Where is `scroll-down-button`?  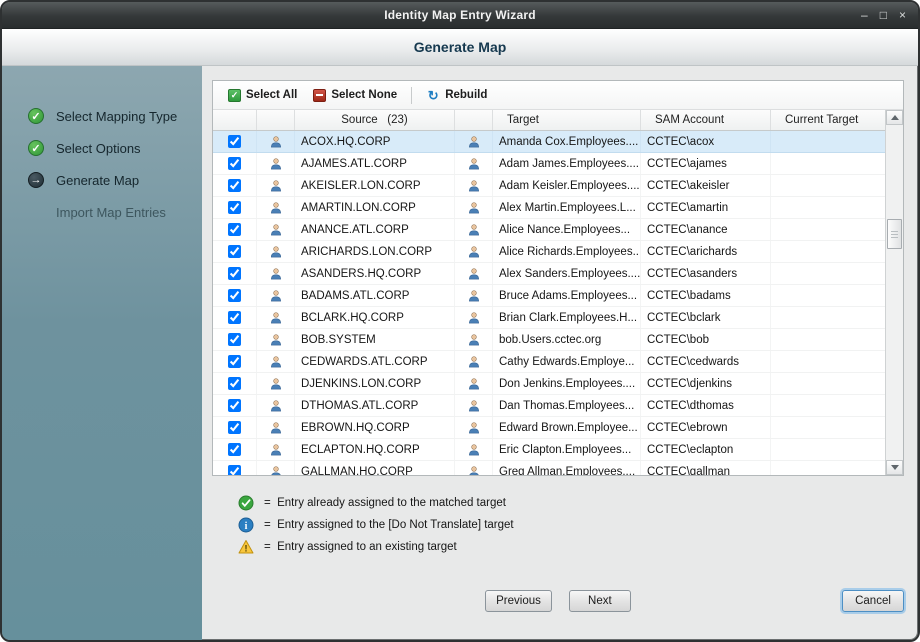 scroll-down-button is located at coordinates (894, 467).